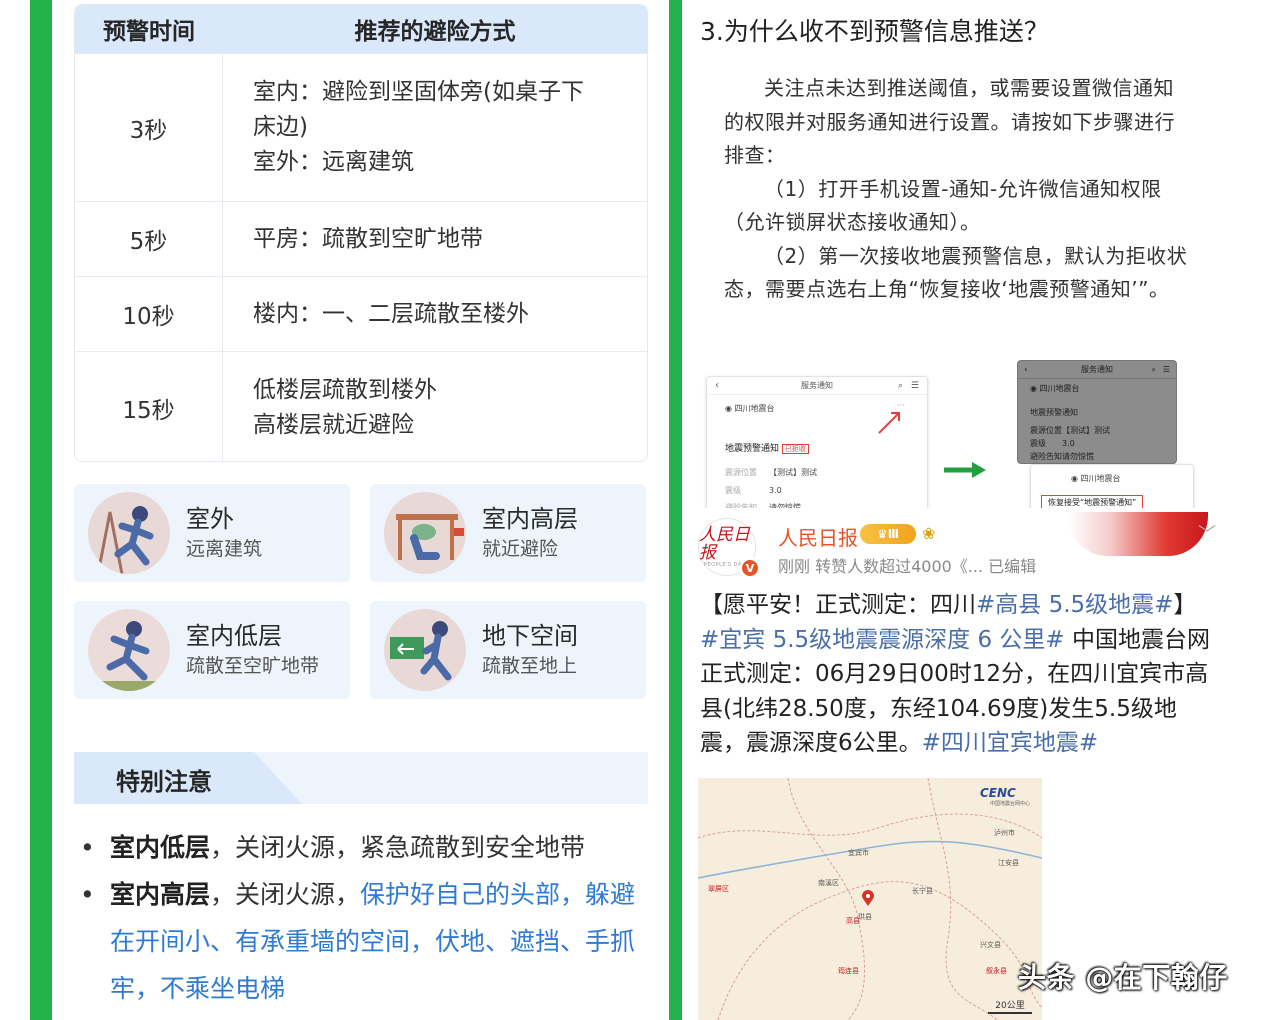  Describe the element at coordinates (795, 449) in the screenshot. I see `rejected-status-badge: 已拒收` at that location.